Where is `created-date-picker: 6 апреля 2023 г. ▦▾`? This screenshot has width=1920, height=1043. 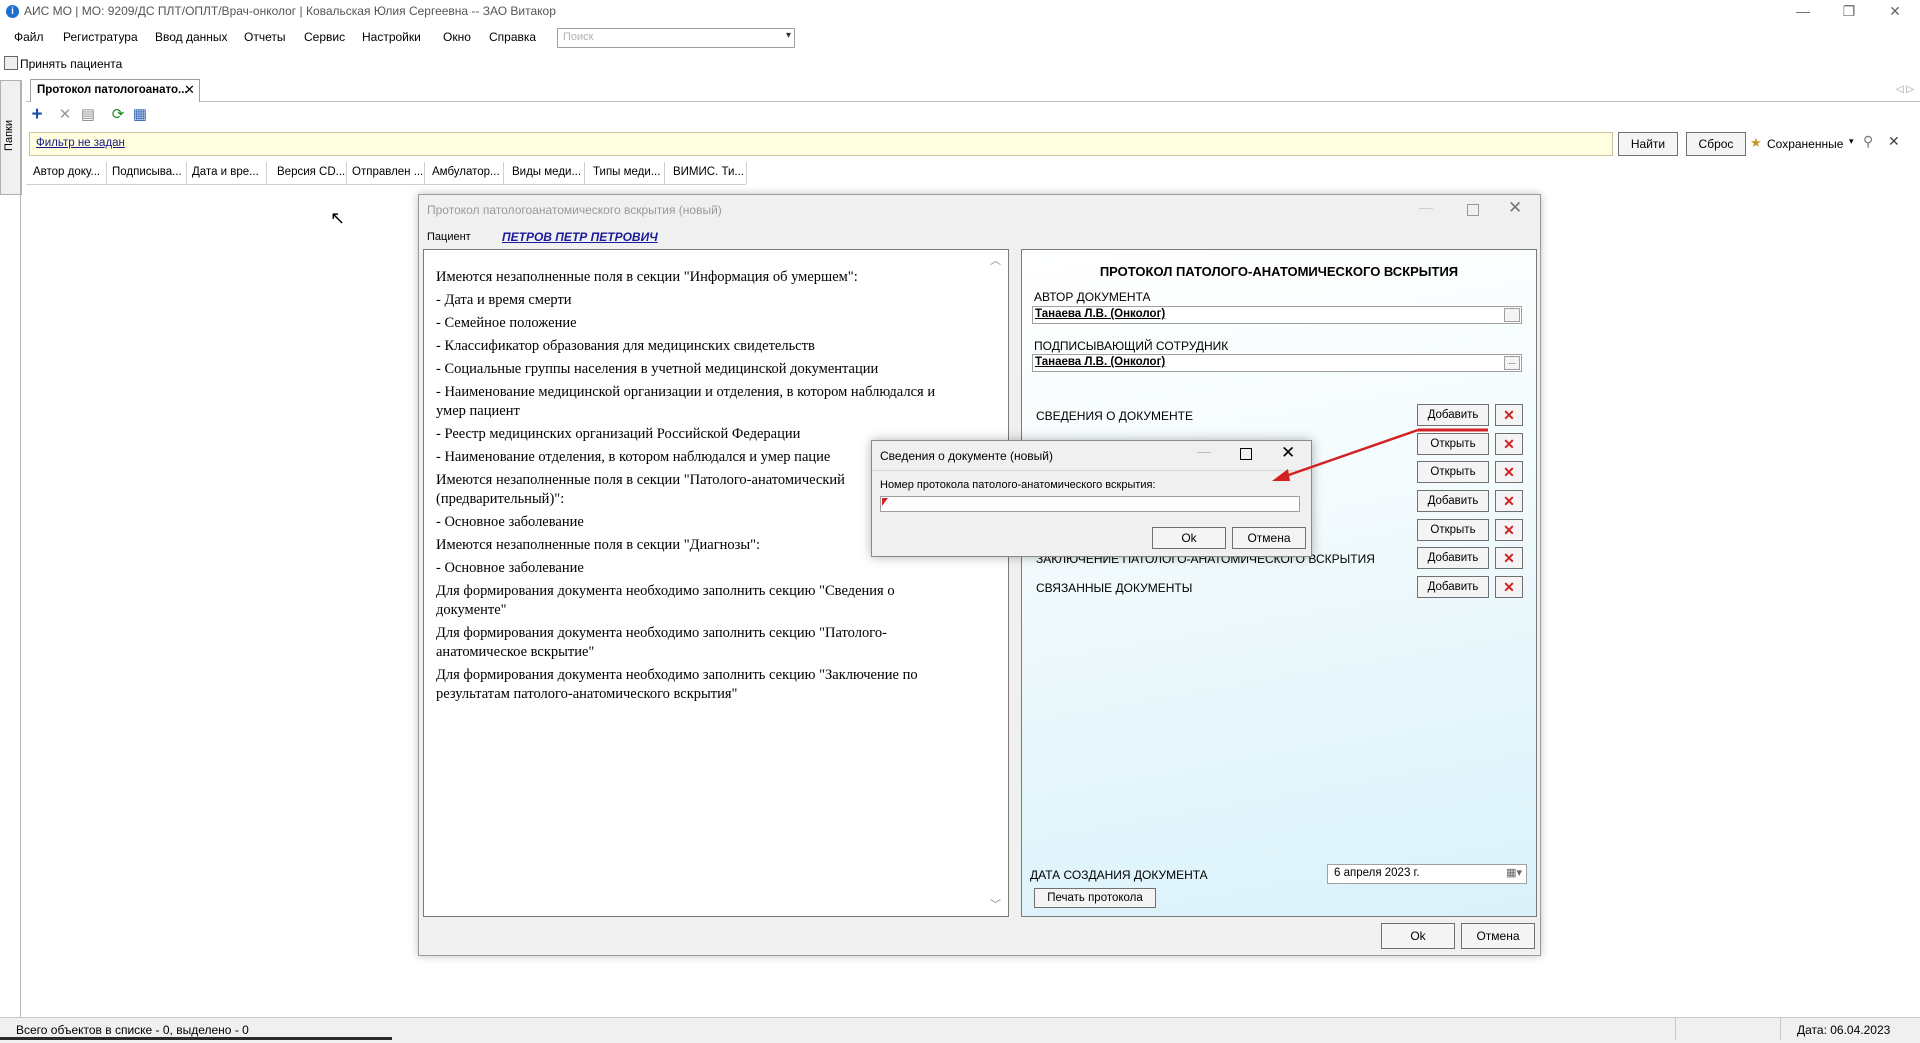 created-date-picker: 6 апреля 2023 г. ▦▾ is located at coordinates (1427, 874).